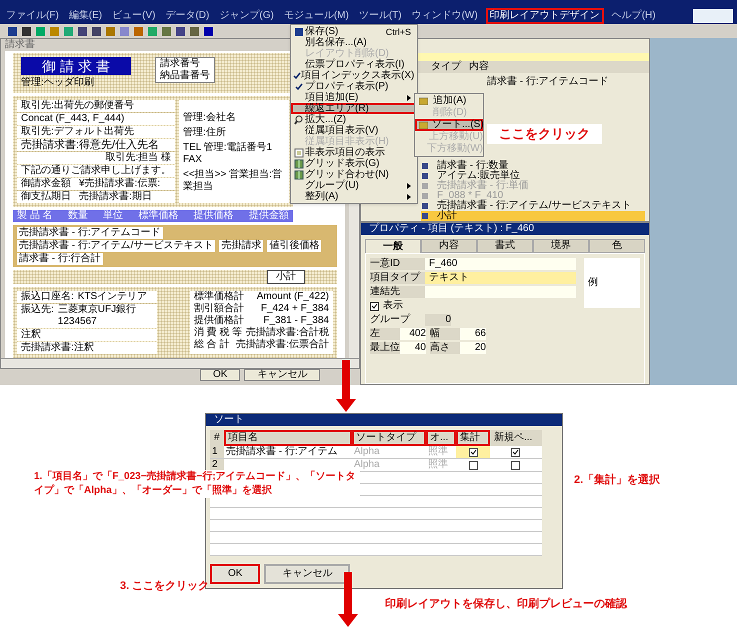 The width and height of the screenshot is (737, 627). What do you see at coordinates (282, 345) in the screenshot?
I see `total-value: 売掛請求書:伝票合計` at bounding box center [282, 345].